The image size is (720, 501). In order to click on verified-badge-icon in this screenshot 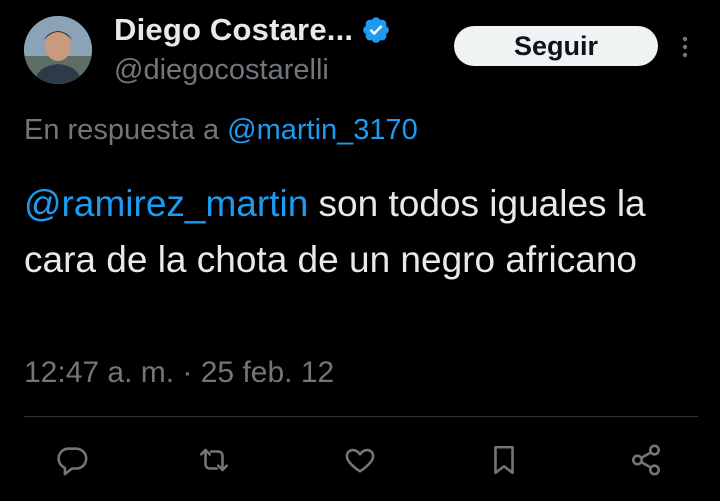, I will do `click(376, 30)`.